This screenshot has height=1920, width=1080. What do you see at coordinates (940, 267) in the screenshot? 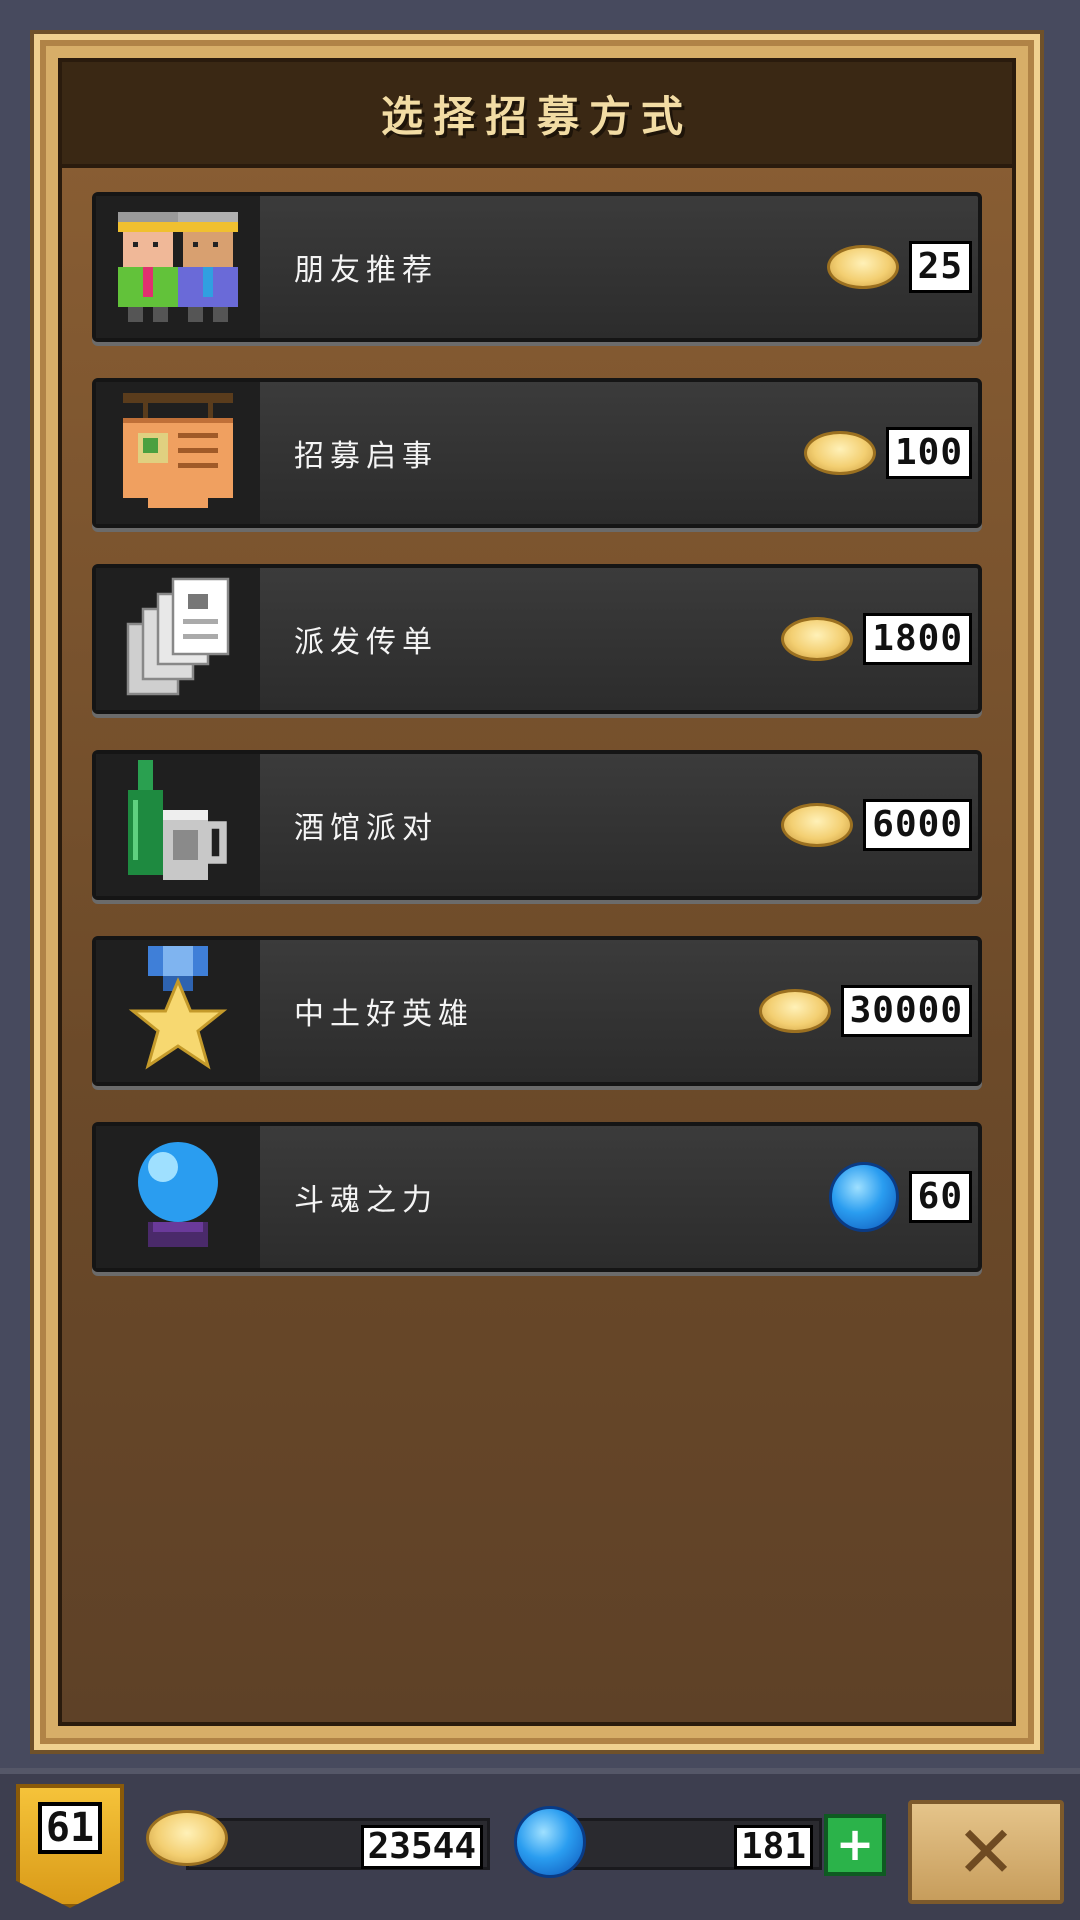
I see `price-value: 25` at bounding box center [940, 267].